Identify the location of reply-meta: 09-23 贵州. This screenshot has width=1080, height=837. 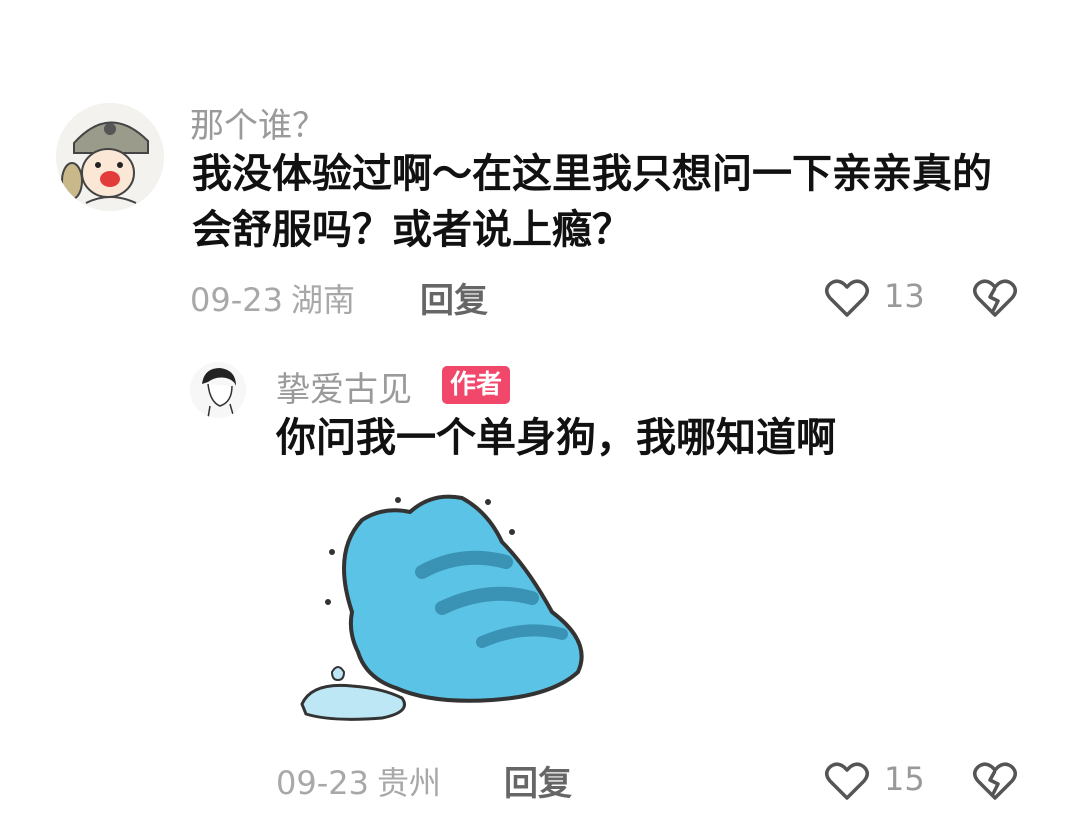
(358, 781).